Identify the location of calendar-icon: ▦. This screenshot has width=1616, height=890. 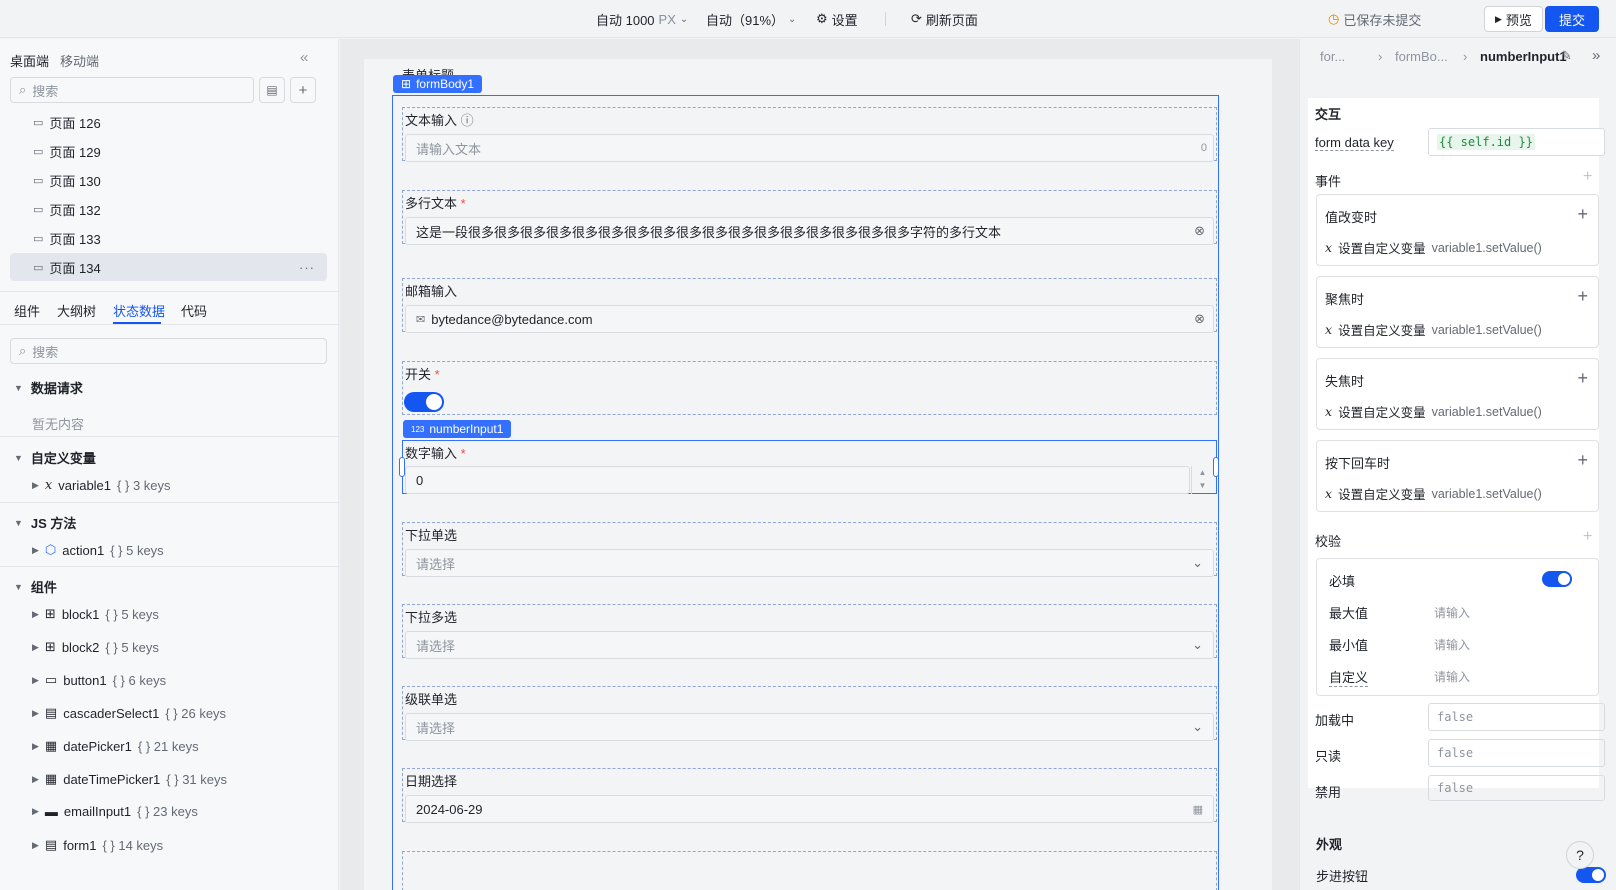
(1198, 809).